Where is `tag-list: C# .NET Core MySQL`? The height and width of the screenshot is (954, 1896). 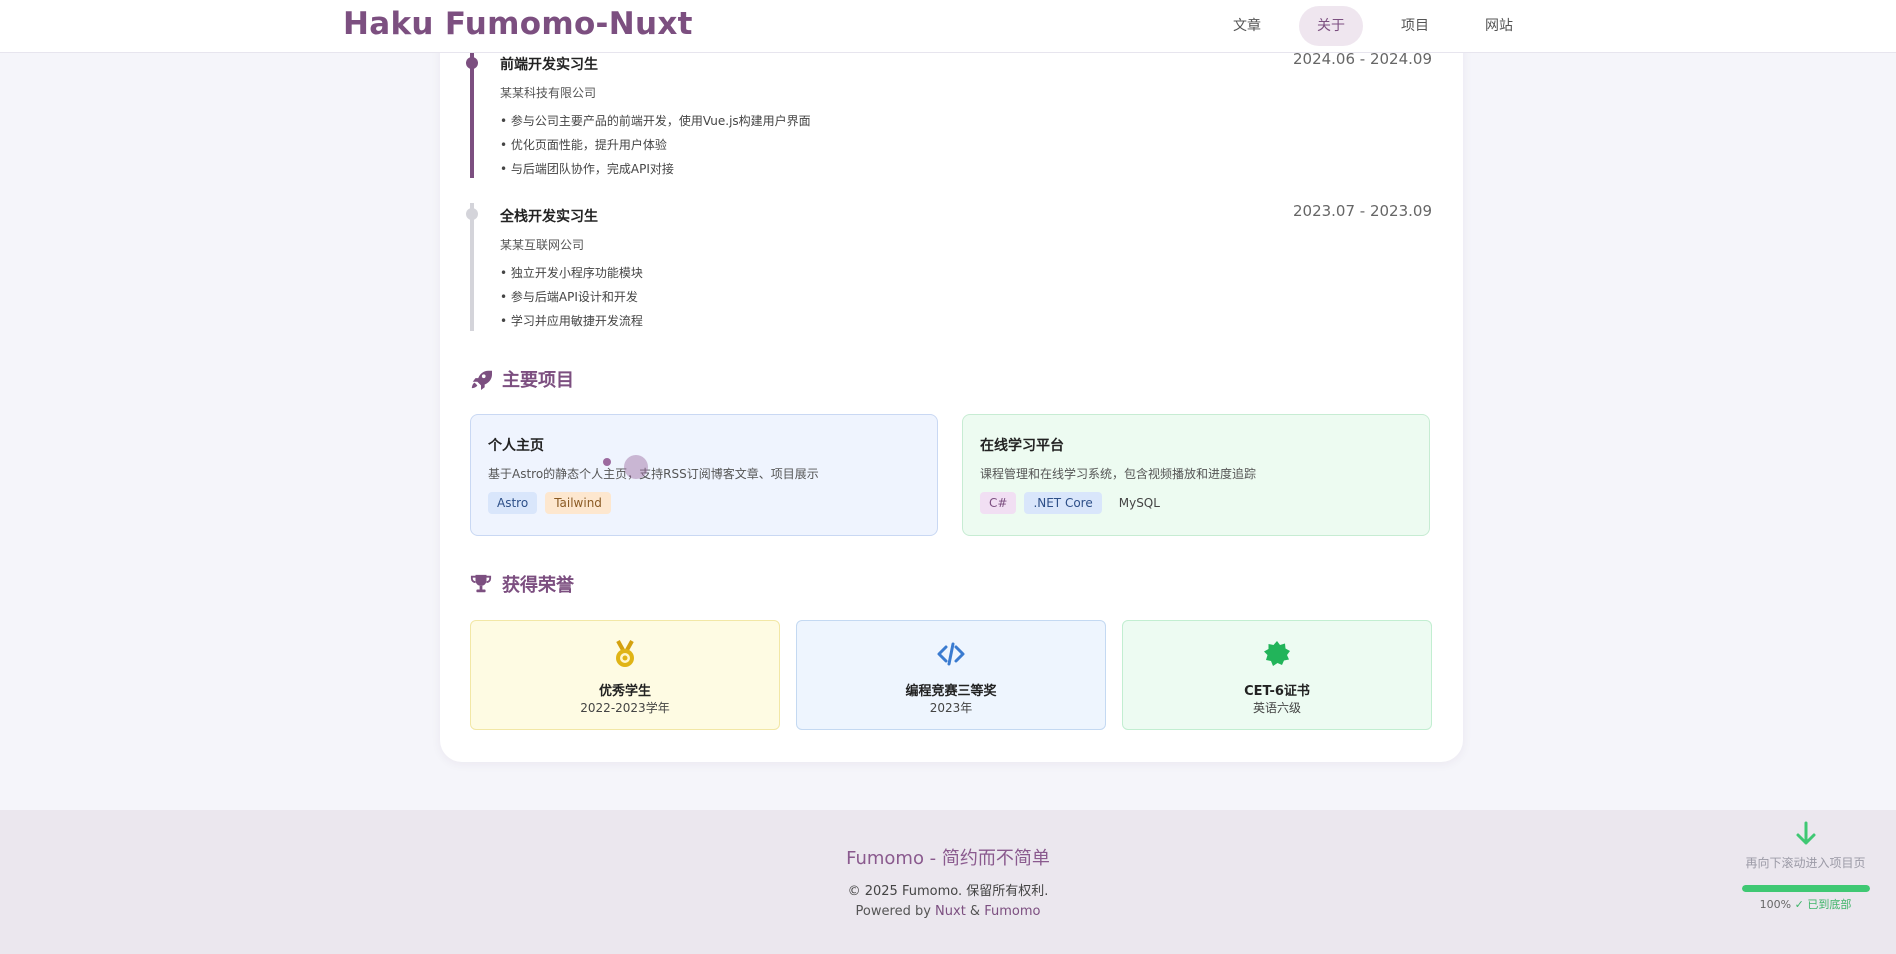
tag-list: C# .NET Core MySQL is located at coordinates (1196, 503).